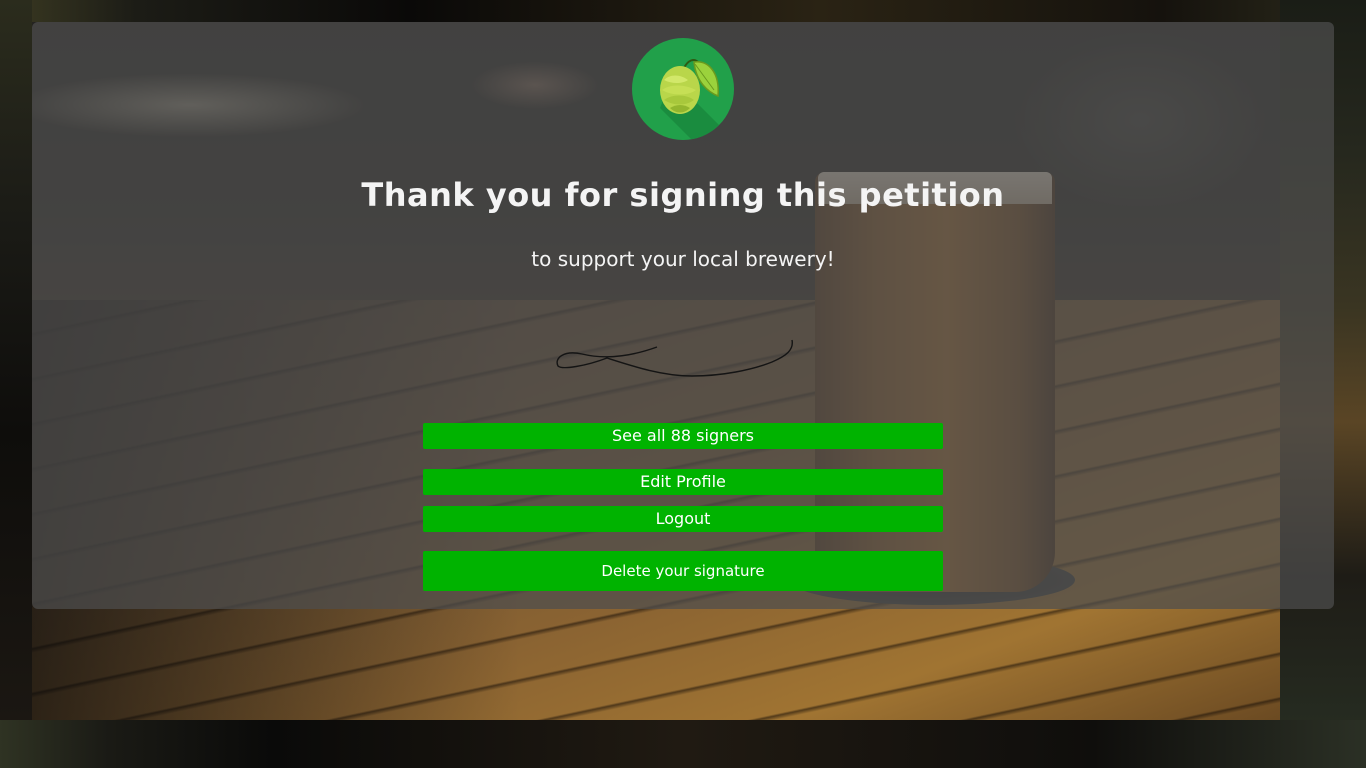 The height and width of the screenshot is (768, 1366). What do you see at coordinates (683, 744) in the screenshot?
I see `background-frame-bottom` at bounding box center [683, 744].